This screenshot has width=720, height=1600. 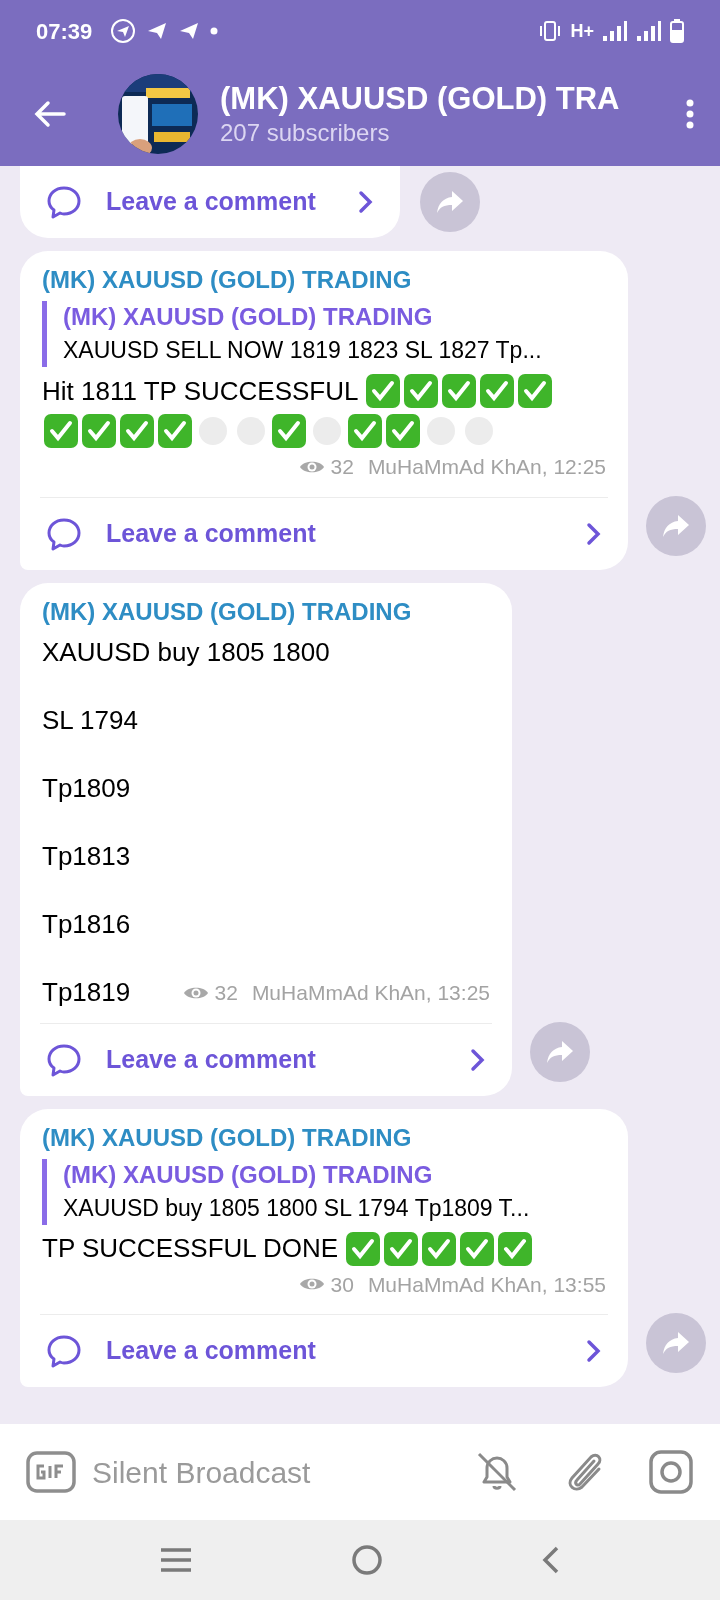 I want to click on message-line: Tp1809, so click(x=87, y=788).